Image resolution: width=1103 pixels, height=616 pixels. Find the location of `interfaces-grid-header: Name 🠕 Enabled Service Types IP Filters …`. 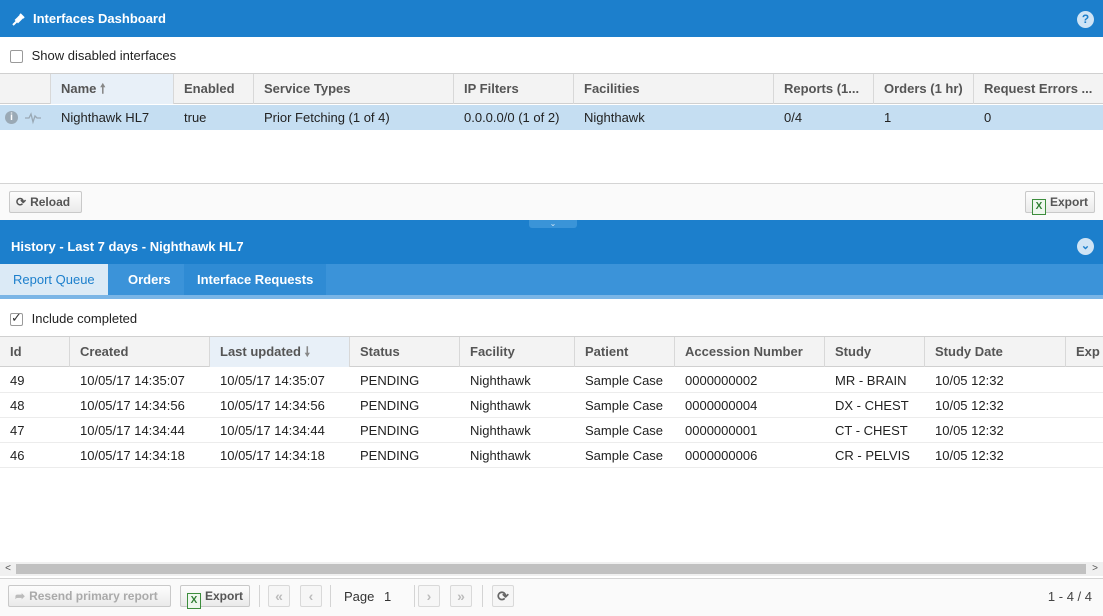

interfaces-grid-header: Name 🠕 Enabled Service Types IP Filters … is located at coordinates (551, 88).